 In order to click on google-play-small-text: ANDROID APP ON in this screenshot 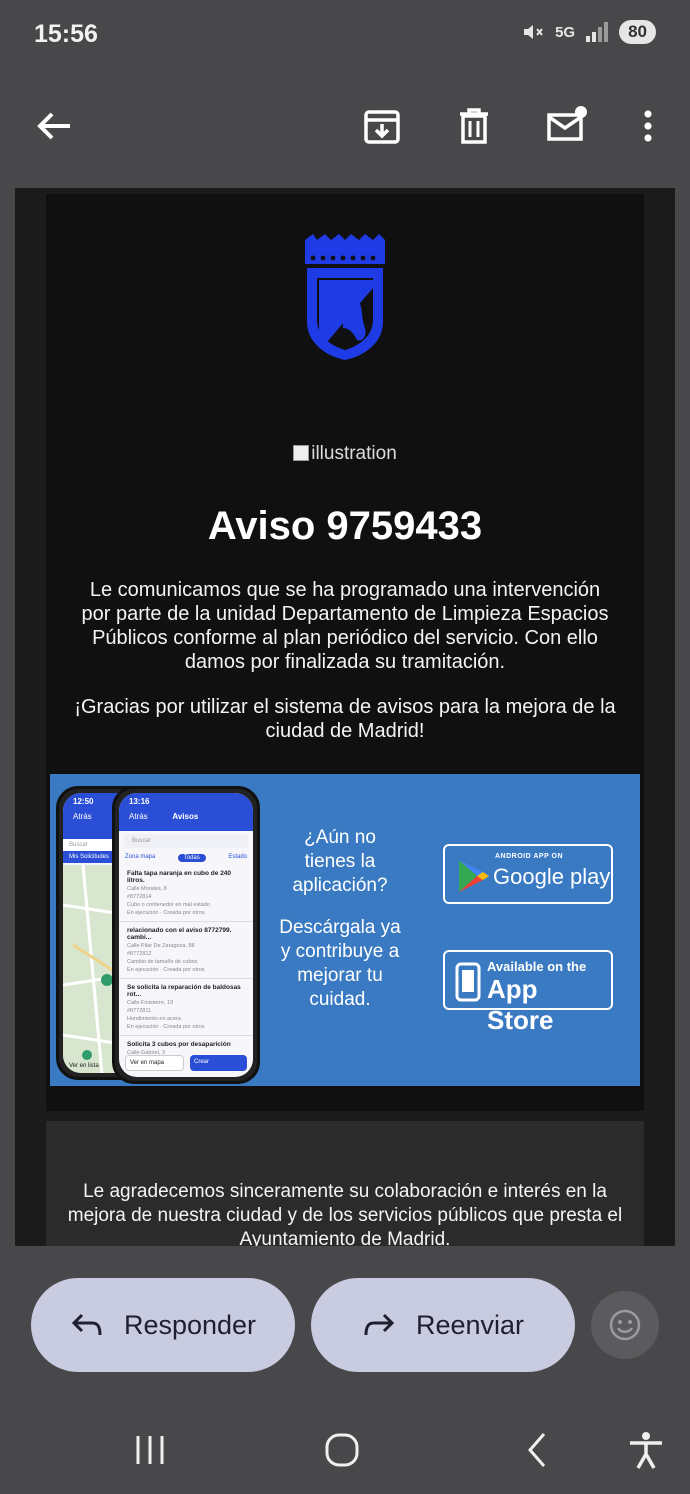, I will do `click(529, 856)`.